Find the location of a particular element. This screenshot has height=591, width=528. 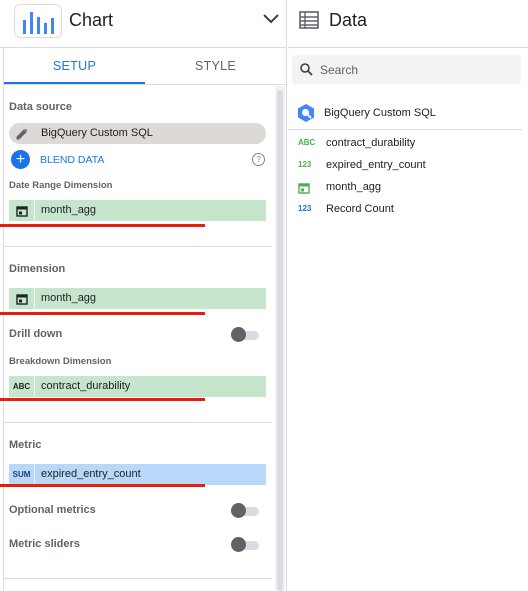

pencil-icon is located at coordinates (21, 133).